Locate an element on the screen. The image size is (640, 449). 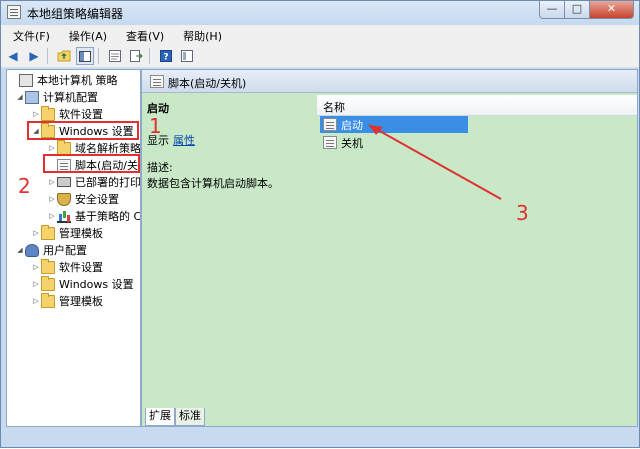
forward-arrow-icon: ▶ is located at coordinates (34, 56).